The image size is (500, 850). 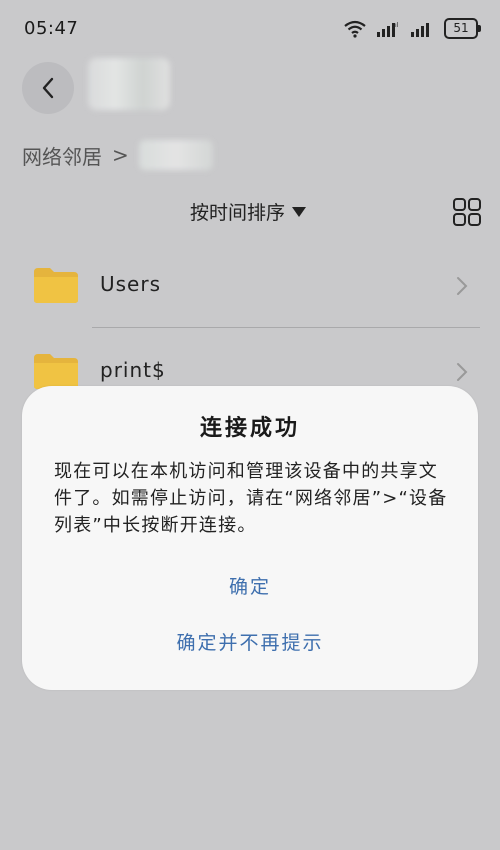 What do you see at coordinates (133, 370) in the screenshot?
I see `file-name: print$` at bounding box center [133, 370].